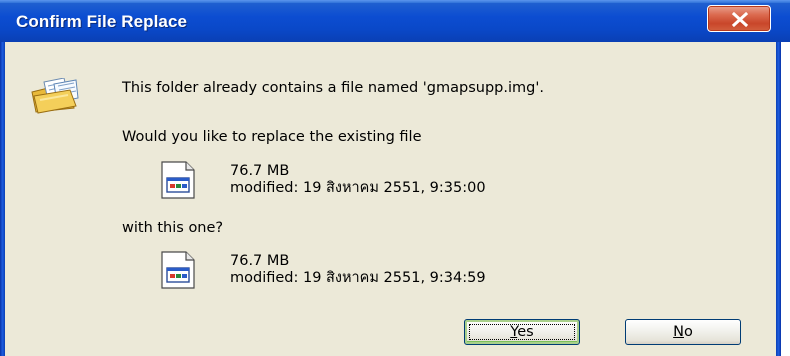 This screenshot has width=790, height=356. What do you see at coordinates (260, 261) in the screenshot?
I see `new-file-size: 76.7 MB` at bounding box center [260, 261].